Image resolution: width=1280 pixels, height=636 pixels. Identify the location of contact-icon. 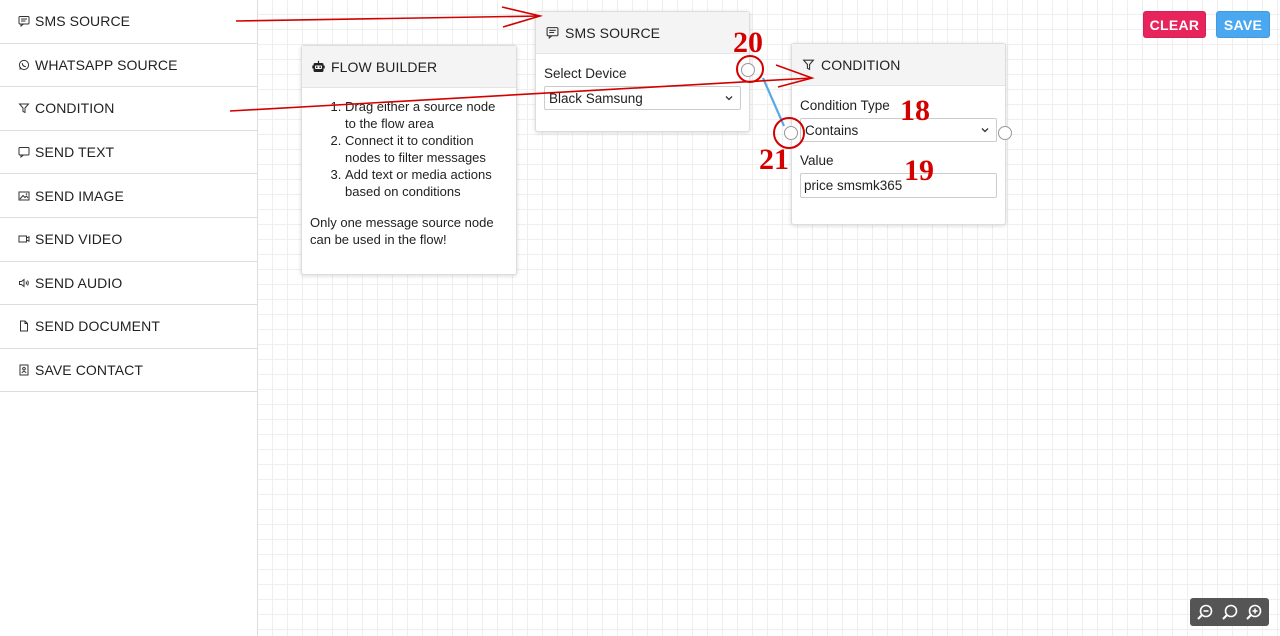
(24, 370).